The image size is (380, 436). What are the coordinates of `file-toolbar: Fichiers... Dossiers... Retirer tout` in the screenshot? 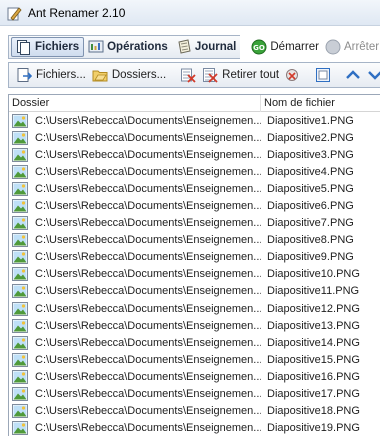 It's located at (194, 75).